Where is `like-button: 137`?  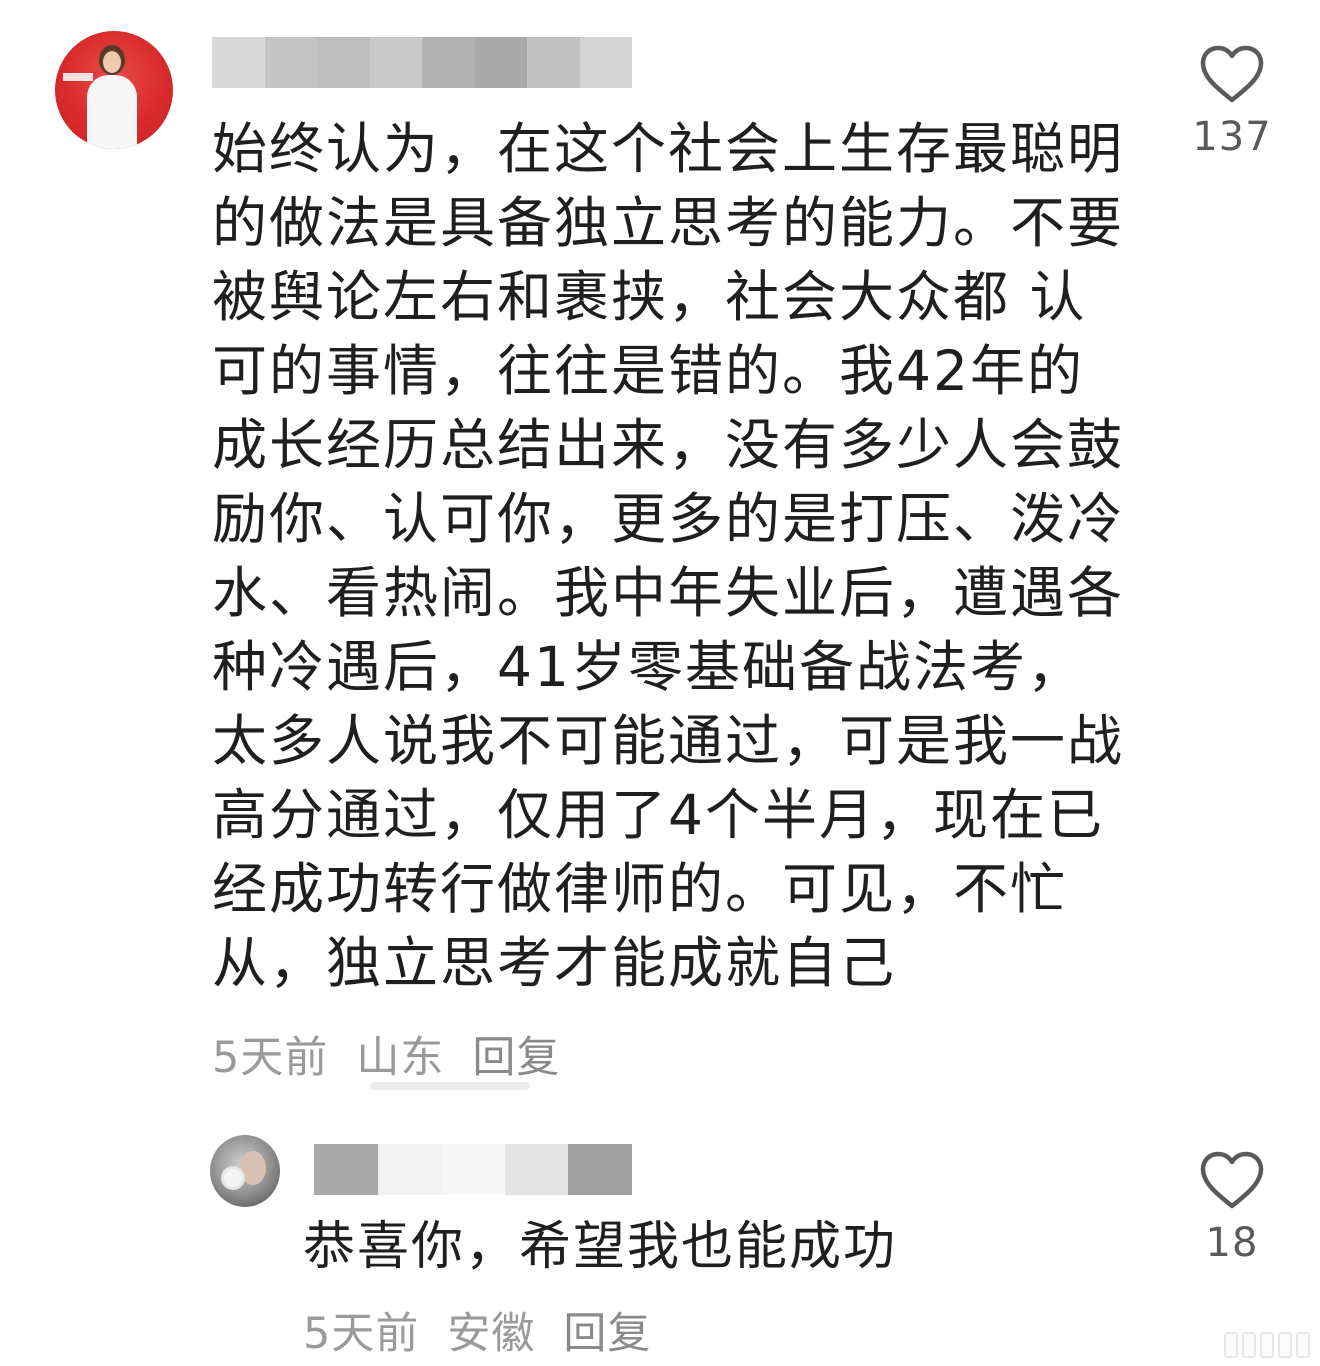
like-button: 137 is located at coordinates (1232, 102).